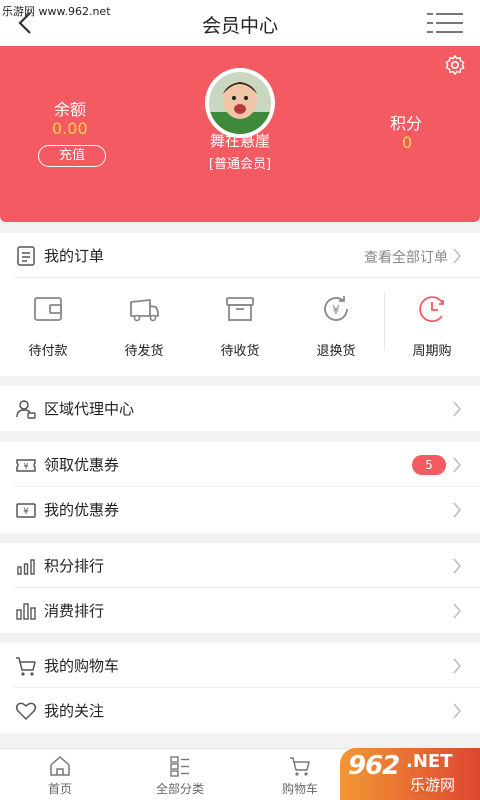 This screenshot has height=800, width=480. What do you see at coordinates (82, 465) in the screenshot?
I see `get-coupons-label: 领取优惠券` at bounding box center [82, 465].